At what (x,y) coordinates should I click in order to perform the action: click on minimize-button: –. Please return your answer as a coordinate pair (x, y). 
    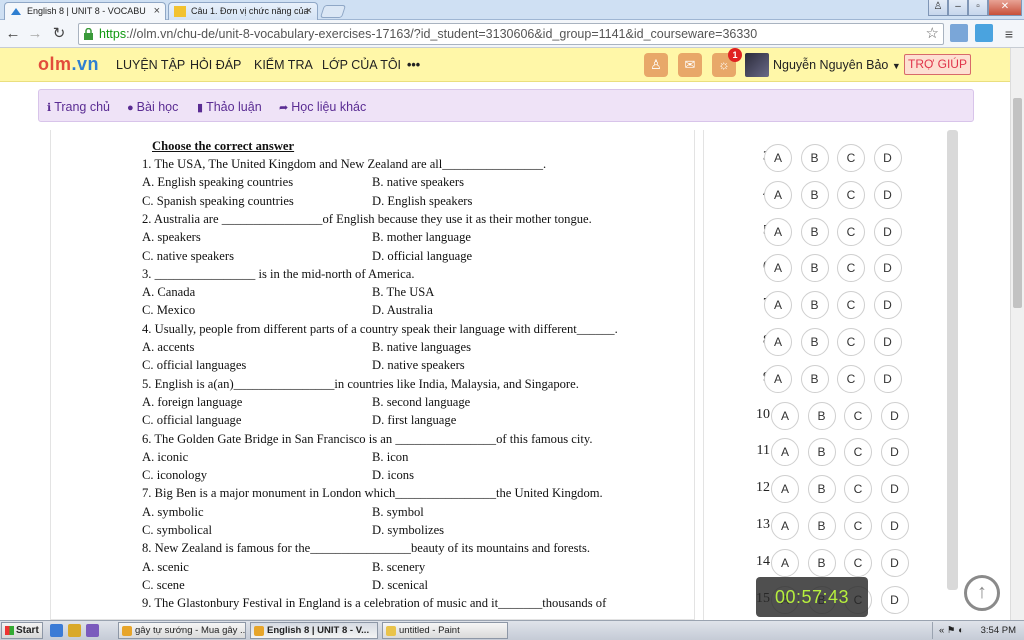
    Looking at the image, I should click on (958, 8).